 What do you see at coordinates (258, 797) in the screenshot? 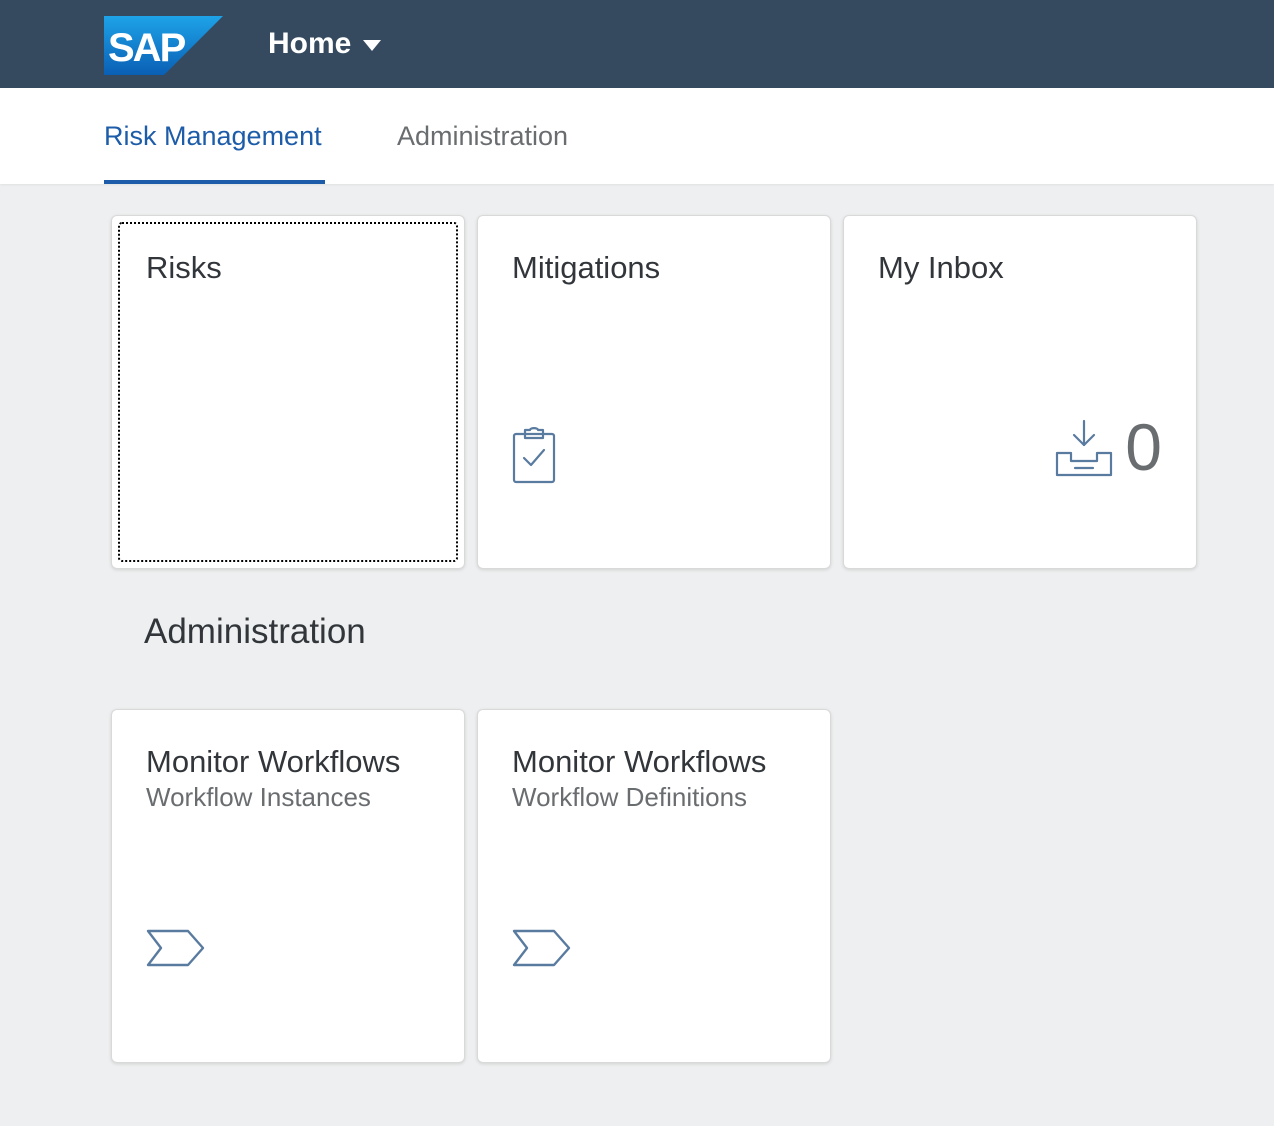
I see `tile-subtitle: Workflow Instances` at bounding box center [258, 797].